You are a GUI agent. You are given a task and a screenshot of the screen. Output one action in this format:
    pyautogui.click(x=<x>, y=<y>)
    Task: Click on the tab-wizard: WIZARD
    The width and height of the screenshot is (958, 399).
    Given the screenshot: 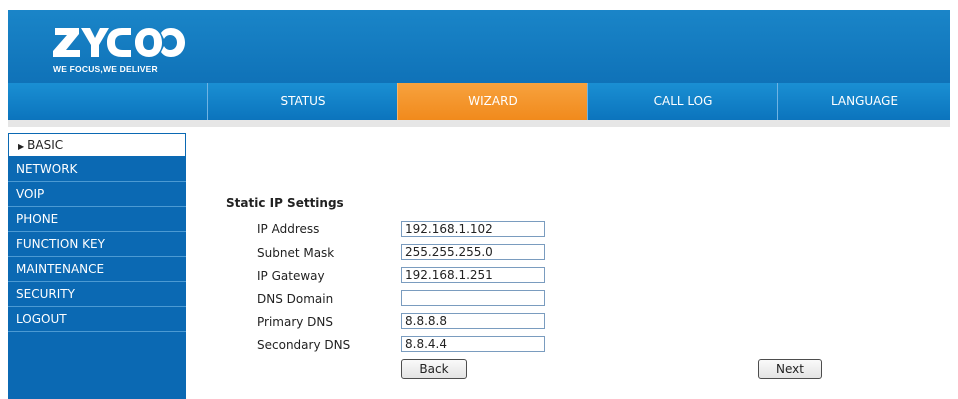 What is the action you would take?
    pyautogui.click(x=492, y=101)
    